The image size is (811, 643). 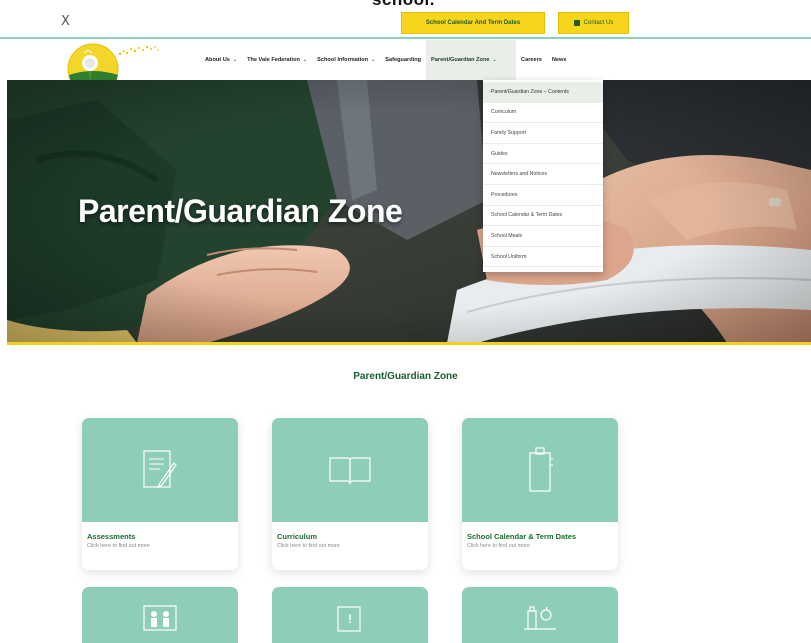 I want to click on school-calendar-button-label: School Calendar And Term Dates, so click(x=473, y=23).